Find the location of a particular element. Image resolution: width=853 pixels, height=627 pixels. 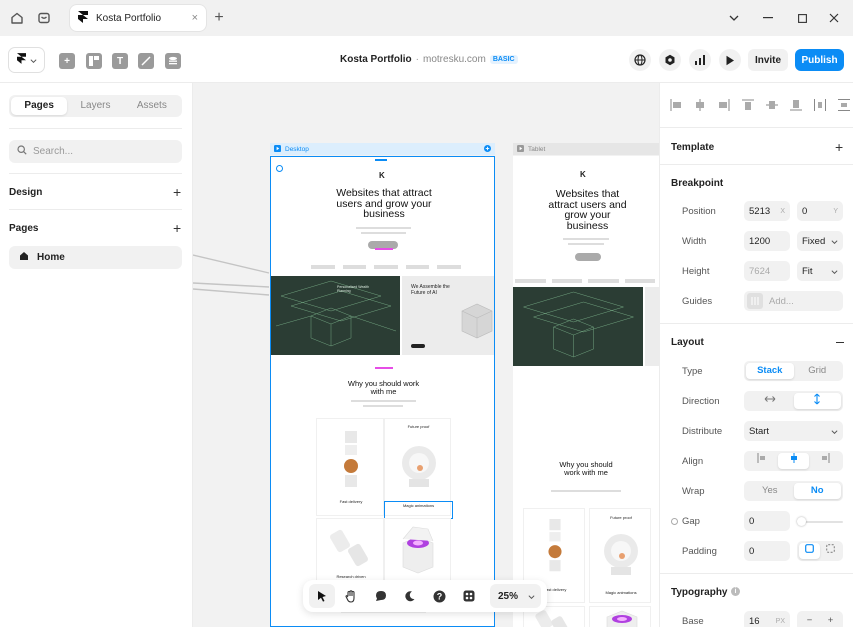

add-page-icon: + is located at coordinates (177, 228).